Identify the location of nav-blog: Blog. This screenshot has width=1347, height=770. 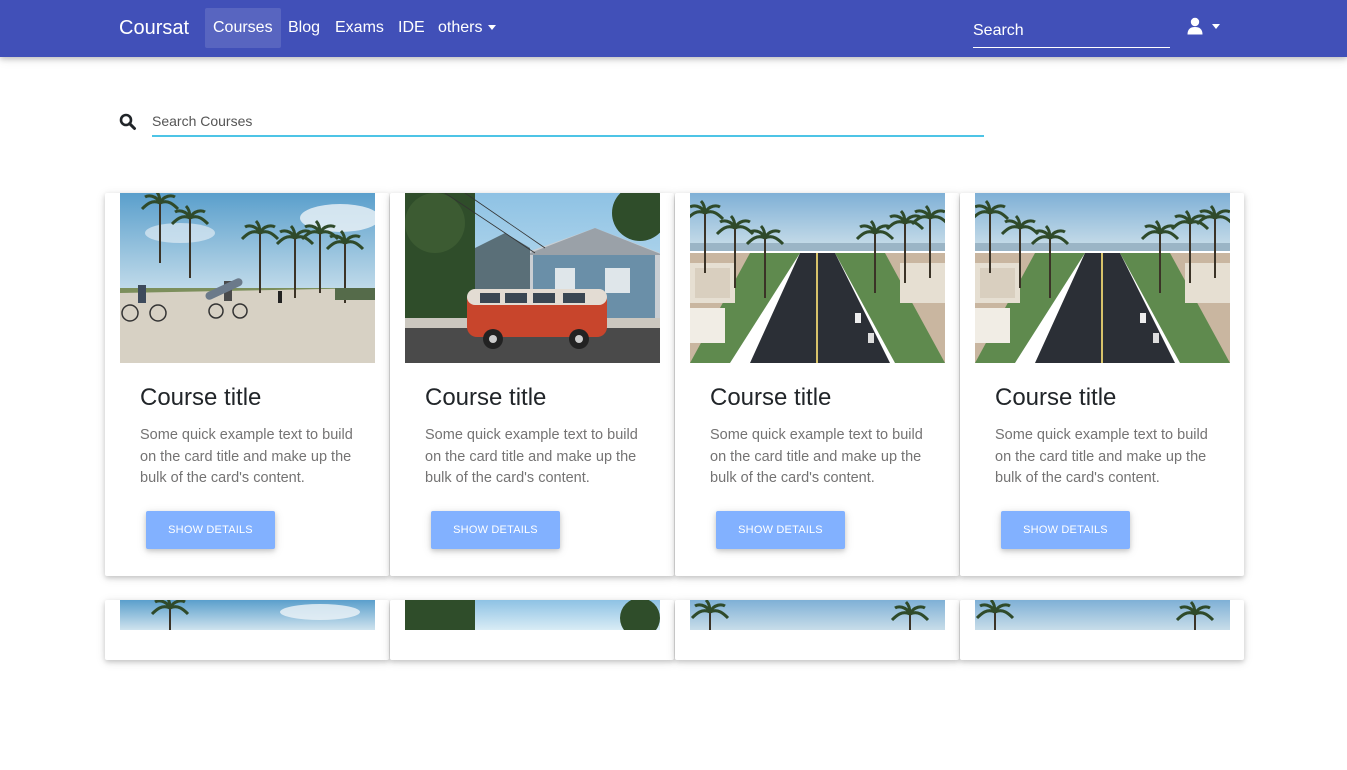
(304, 28).